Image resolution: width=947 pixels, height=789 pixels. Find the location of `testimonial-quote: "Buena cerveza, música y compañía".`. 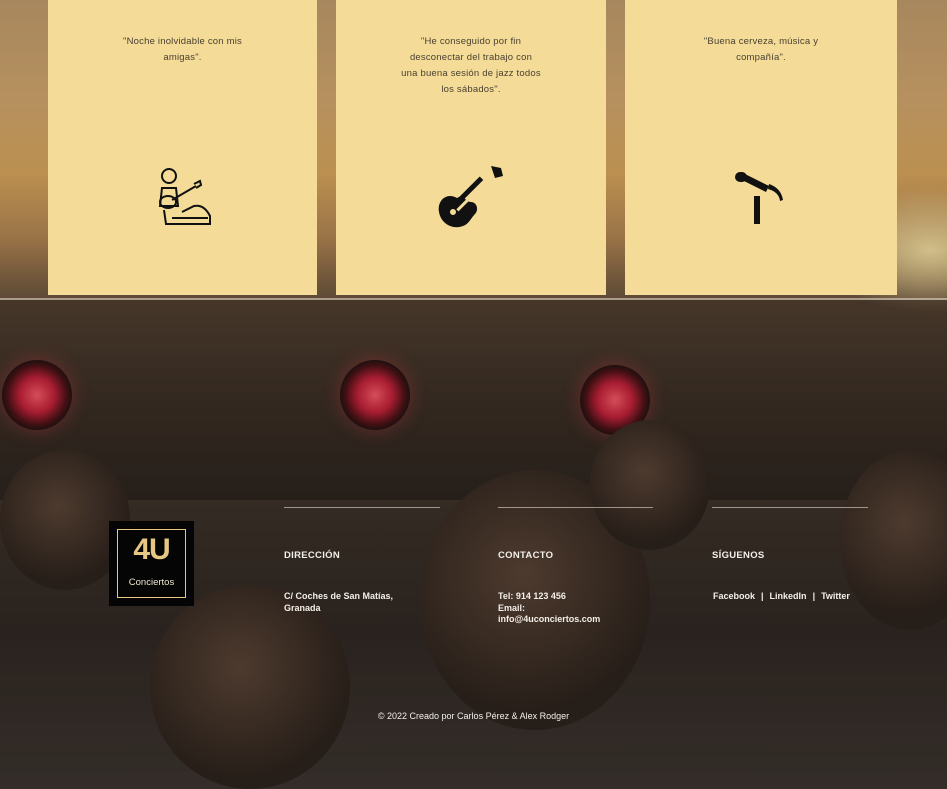

testimonial-quote: "Buena cerveza, música y compañía". is located at coordinates (761, 49).